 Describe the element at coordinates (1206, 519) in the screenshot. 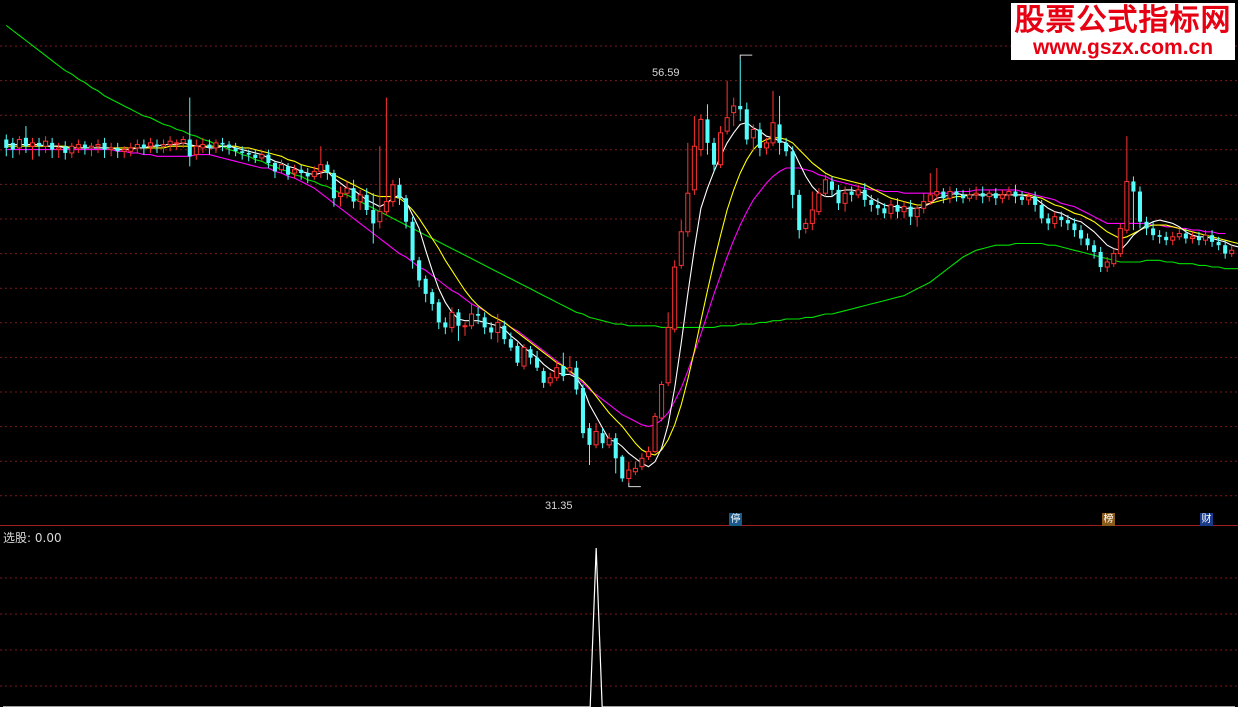

I see `event-badge-finance: 财` at that location.